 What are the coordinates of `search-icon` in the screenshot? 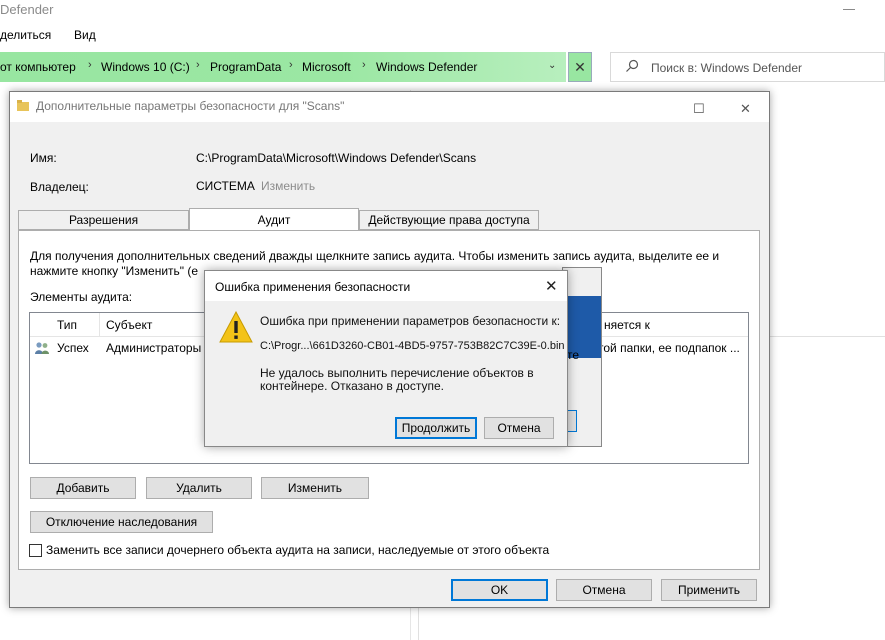 It's located at (632, 65).